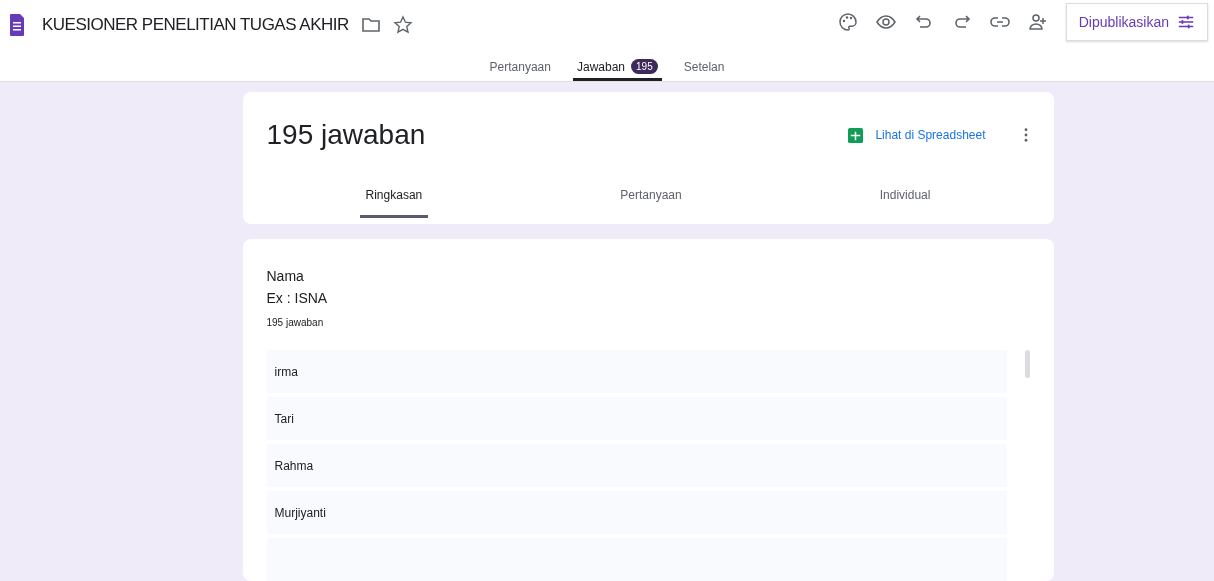 The height and width of the screenshot is (581, 1214). I want to click on publish-button: Dipublikasikan, so click(1136, 22).